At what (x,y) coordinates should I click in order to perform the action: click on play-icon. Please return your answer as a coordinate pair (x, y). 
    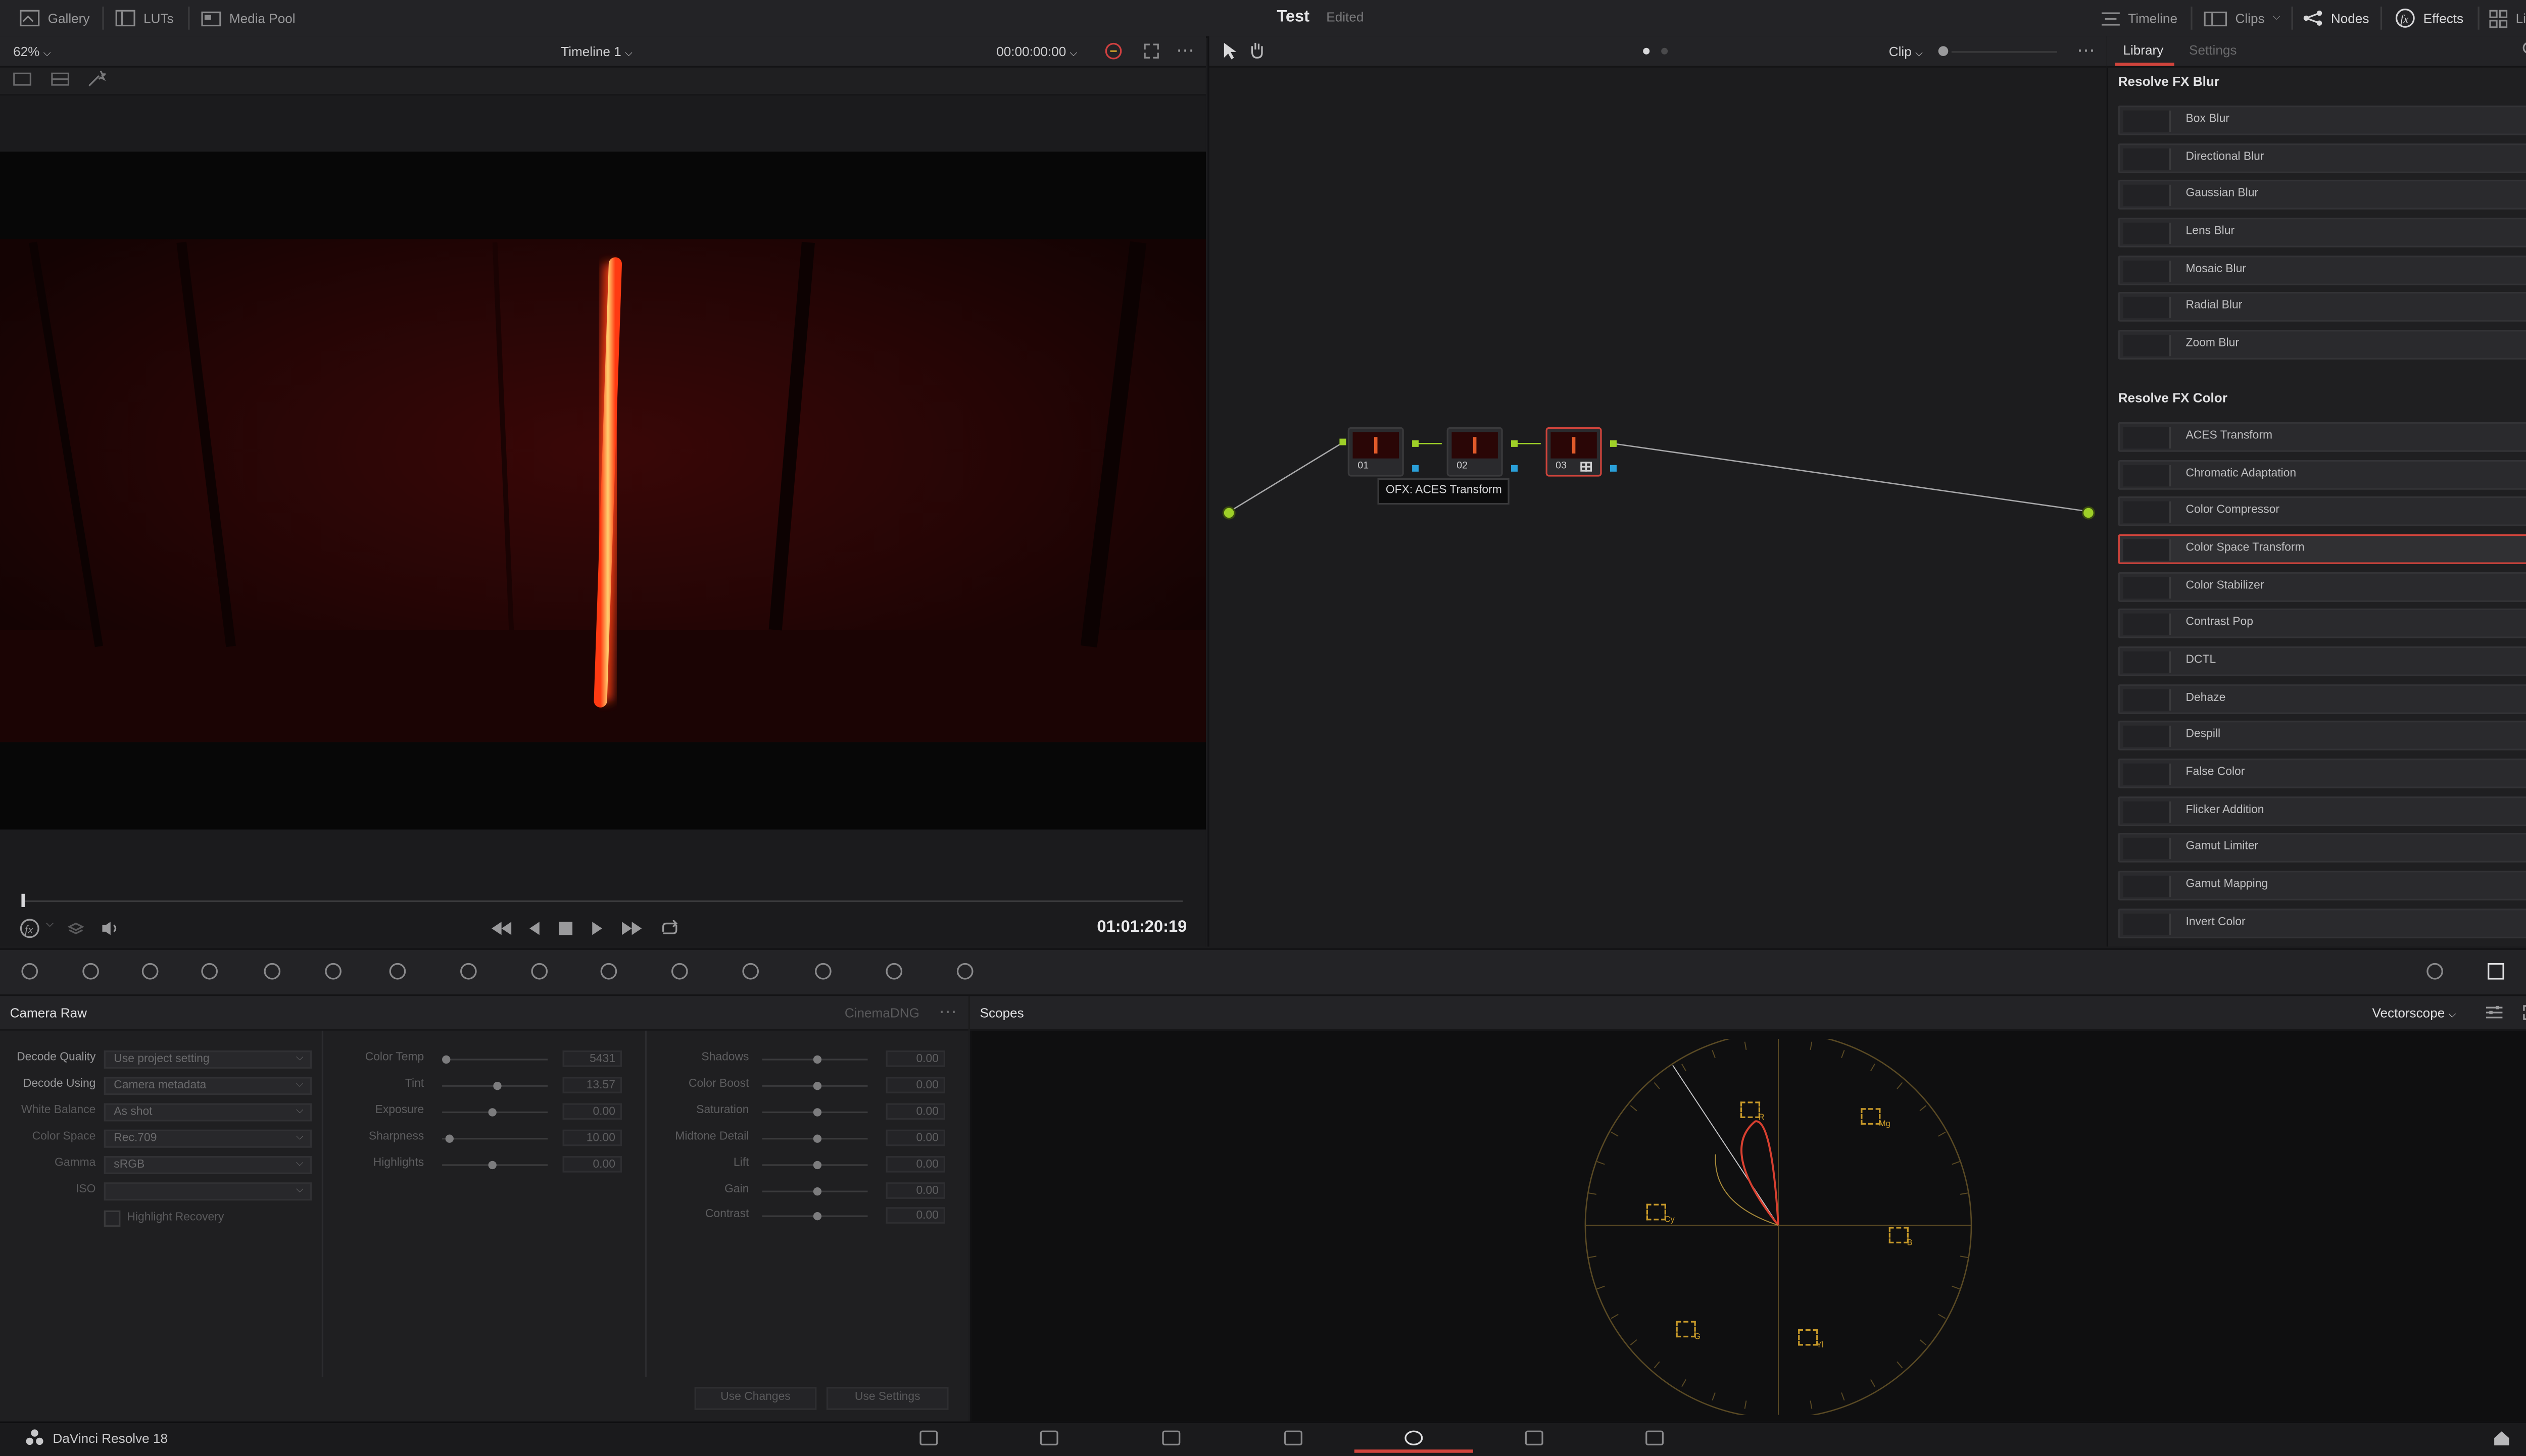
    Looking at the image, I should click on (597, 929).